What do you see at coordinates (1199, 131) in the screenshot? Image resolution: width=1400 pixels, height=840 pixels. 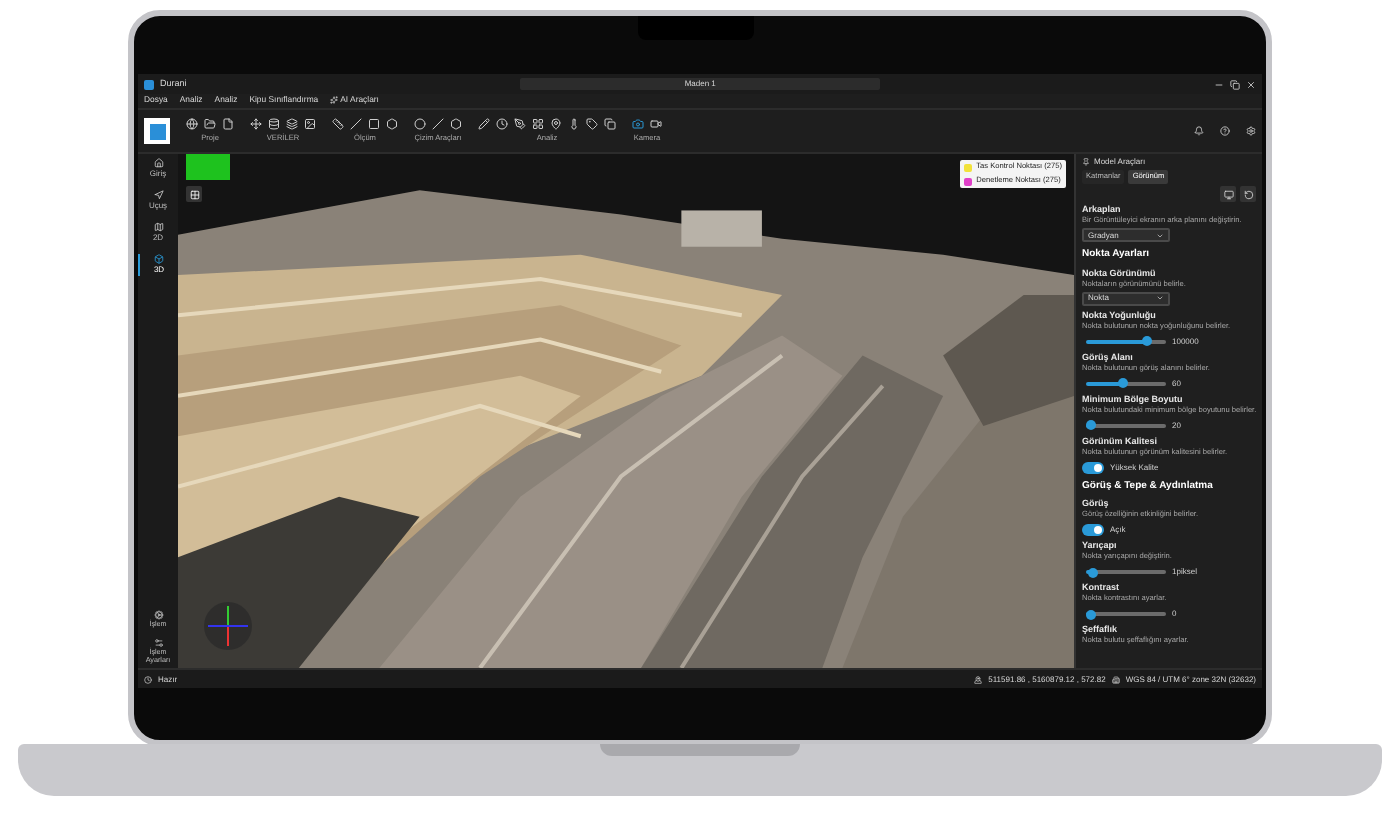 I see `bell-icon` at bounding box center [1199, 131].